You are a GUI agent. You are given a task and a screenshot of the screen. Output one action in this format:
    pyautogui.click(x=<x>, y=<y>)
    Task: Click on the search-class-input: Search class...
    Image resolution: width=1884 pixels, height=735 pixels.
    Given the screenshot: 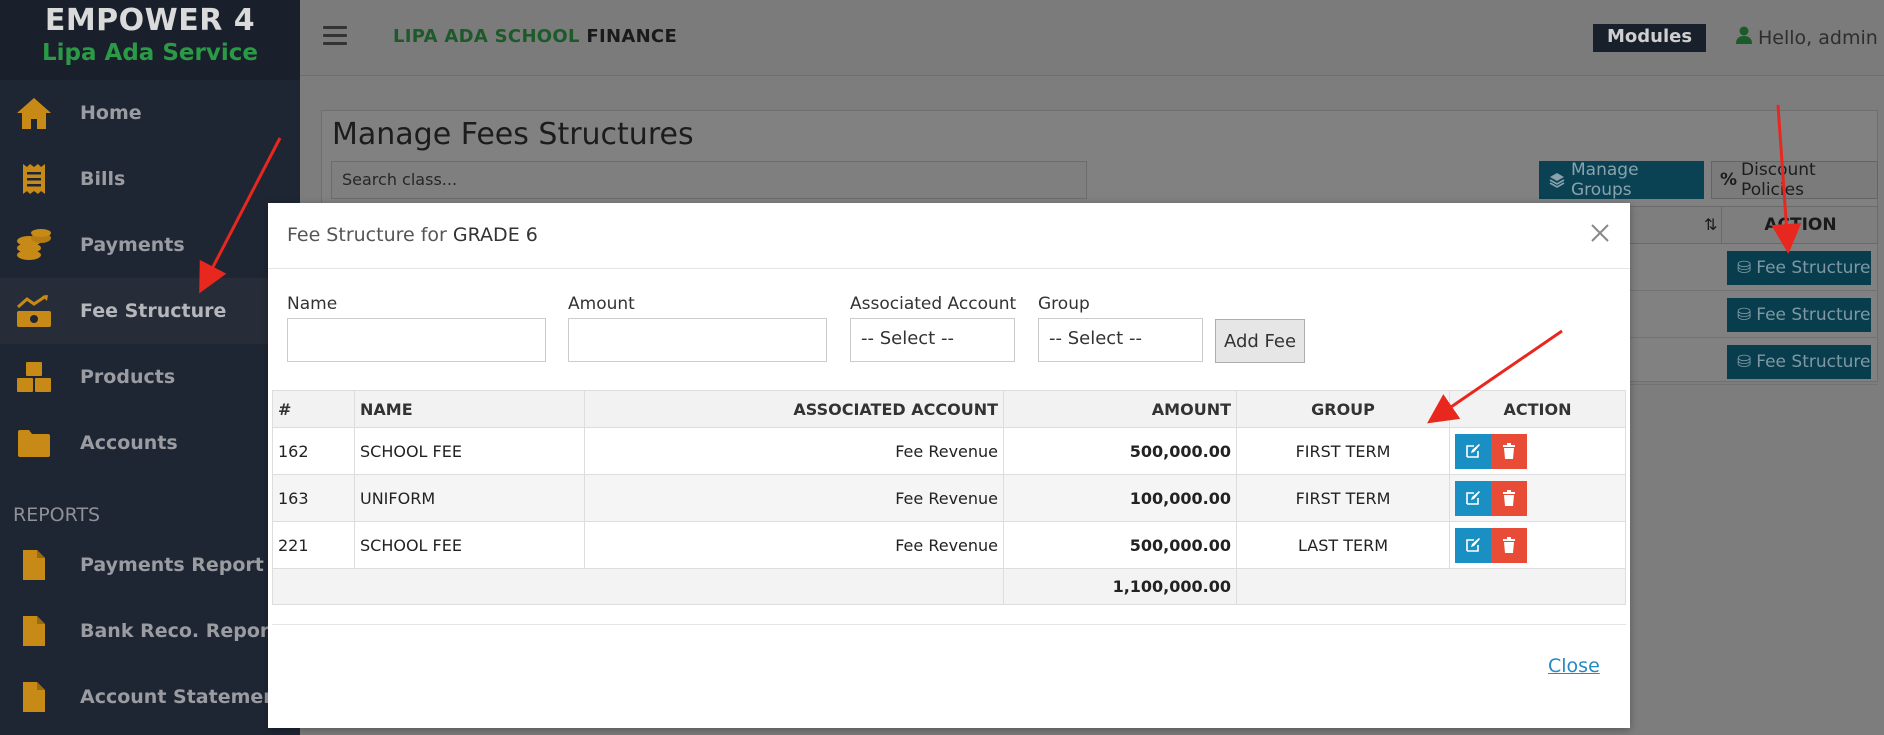 What is the action you would take?
    pyautogui.click(x=709, y=180)
    